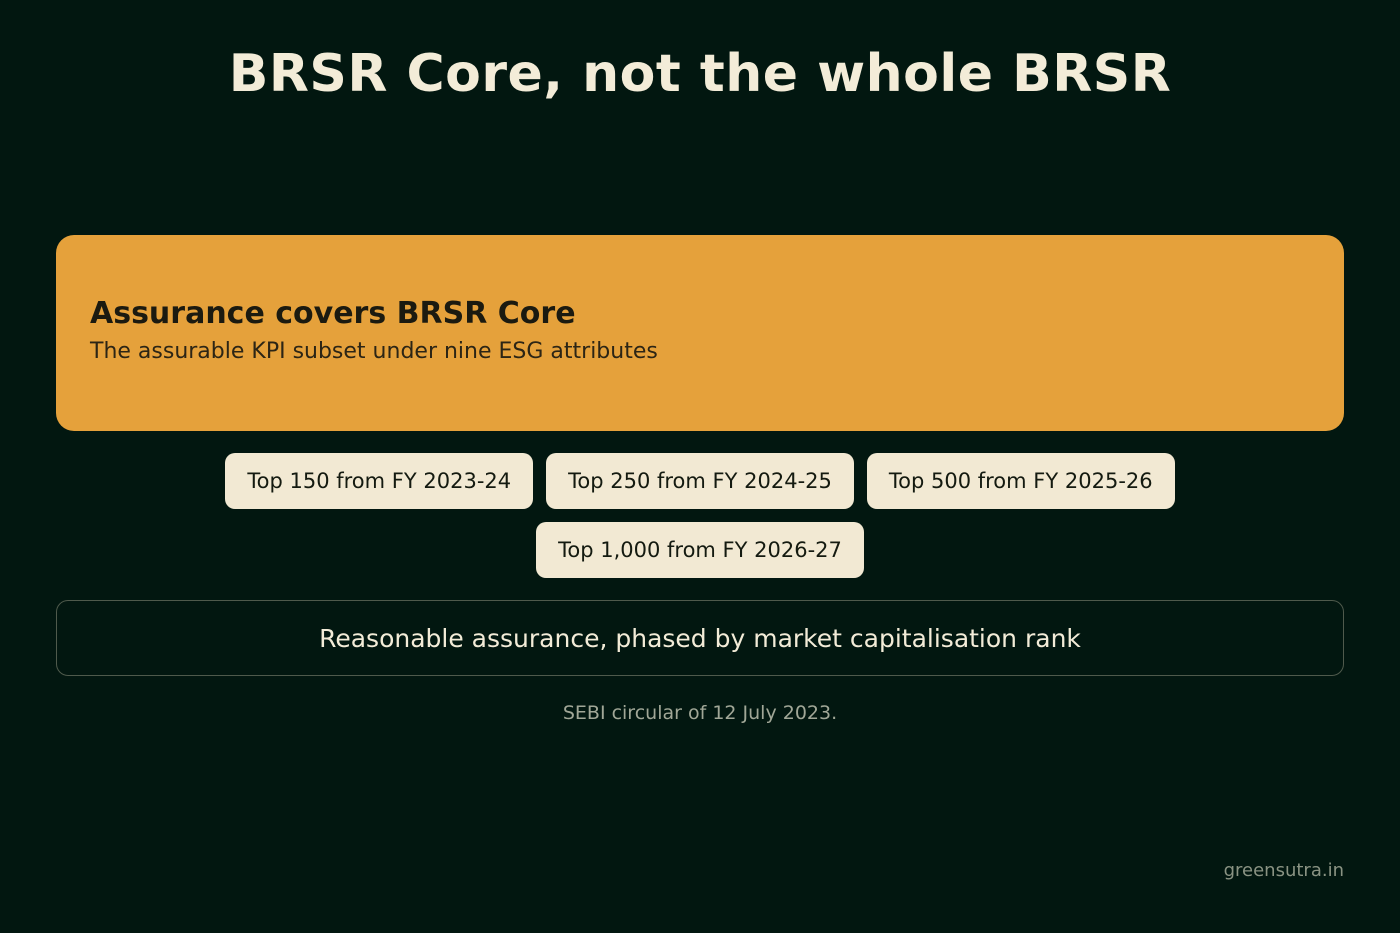  I want to click on site-credit: greensutra.in, so click(1283, 870).